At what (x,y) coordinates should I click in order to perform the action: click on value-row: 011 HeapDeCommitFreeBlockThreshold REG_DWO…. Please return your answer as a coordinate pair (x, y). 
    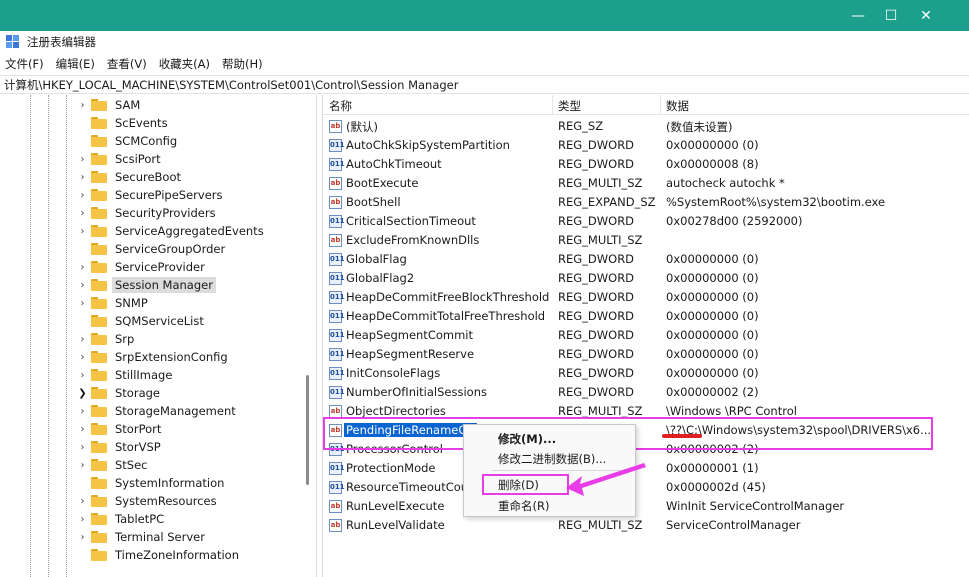
    Looking at the image, I should click on (646, 297).